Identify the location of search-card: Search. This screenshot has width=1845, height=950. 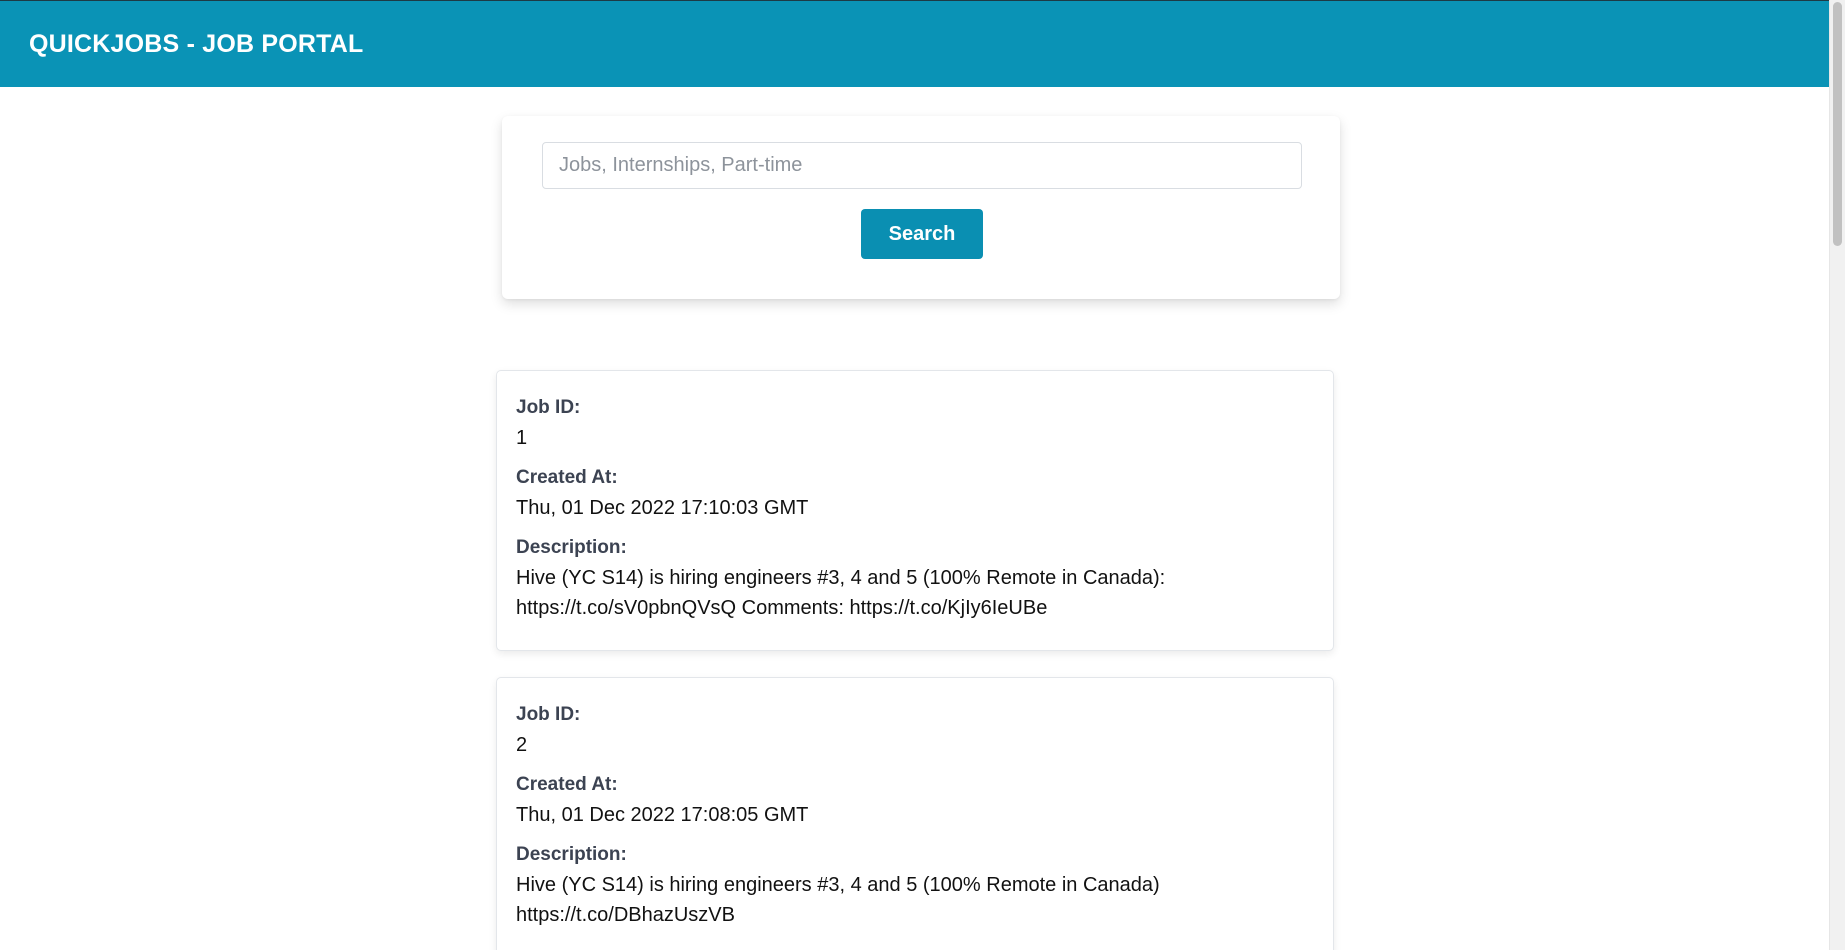
(921, 207).